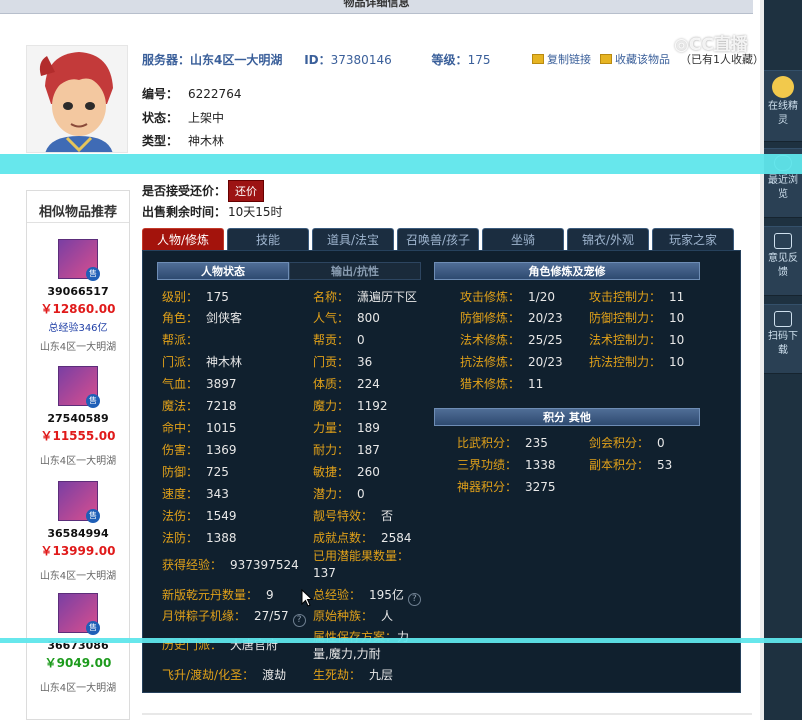  I want to click on avatar-portrait, so click(77, 99).